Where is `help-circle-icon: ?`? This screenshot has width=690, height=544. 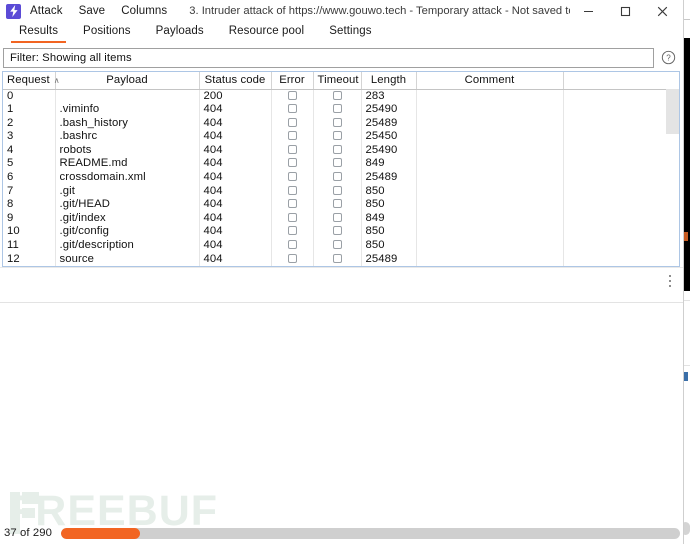 help-circle-icon: ? is located at coordinates (668, 58).